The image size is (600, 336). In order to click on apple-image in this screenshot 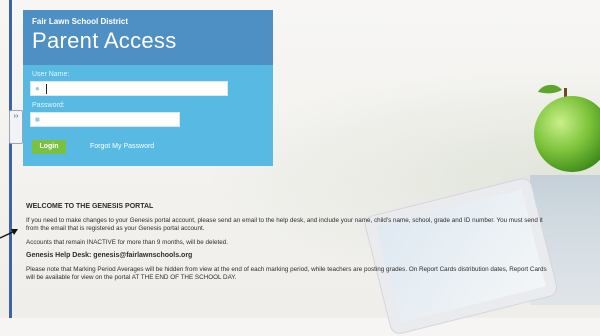, I will do `click(567, 128)`.